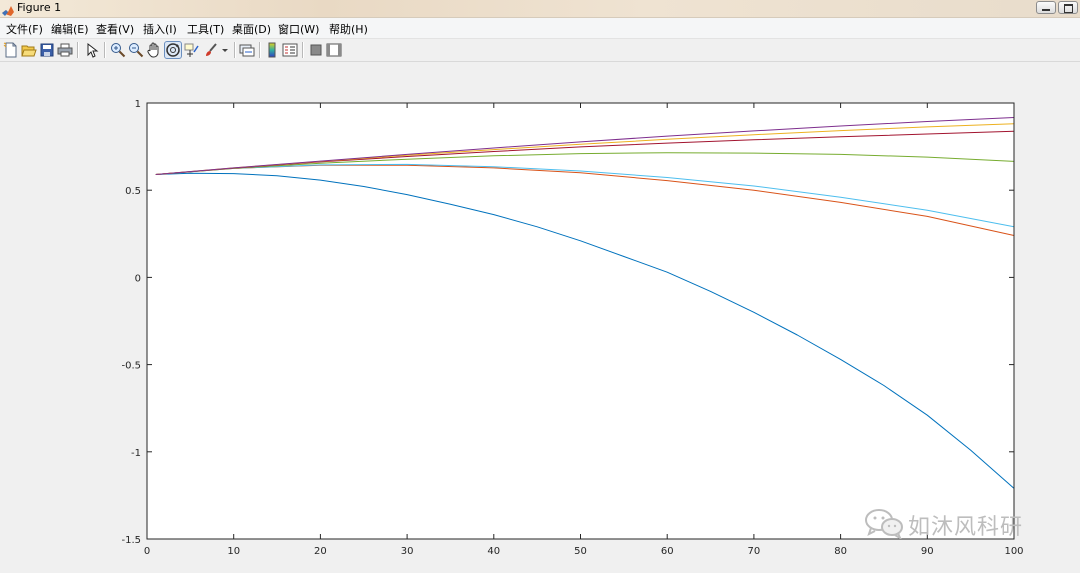  I want to click on watermark: 如沐风科研, so click(943, 525).